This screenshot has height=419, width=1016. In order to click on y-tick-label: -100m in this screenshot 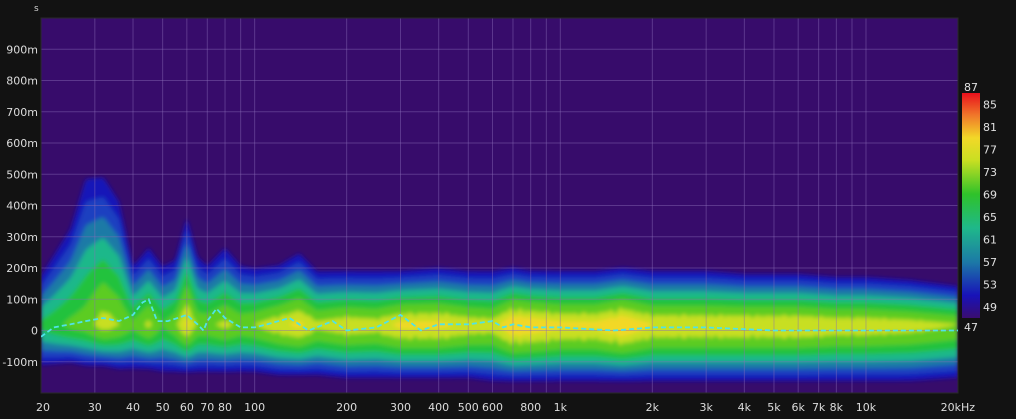, I will do `click(20, 362)`.